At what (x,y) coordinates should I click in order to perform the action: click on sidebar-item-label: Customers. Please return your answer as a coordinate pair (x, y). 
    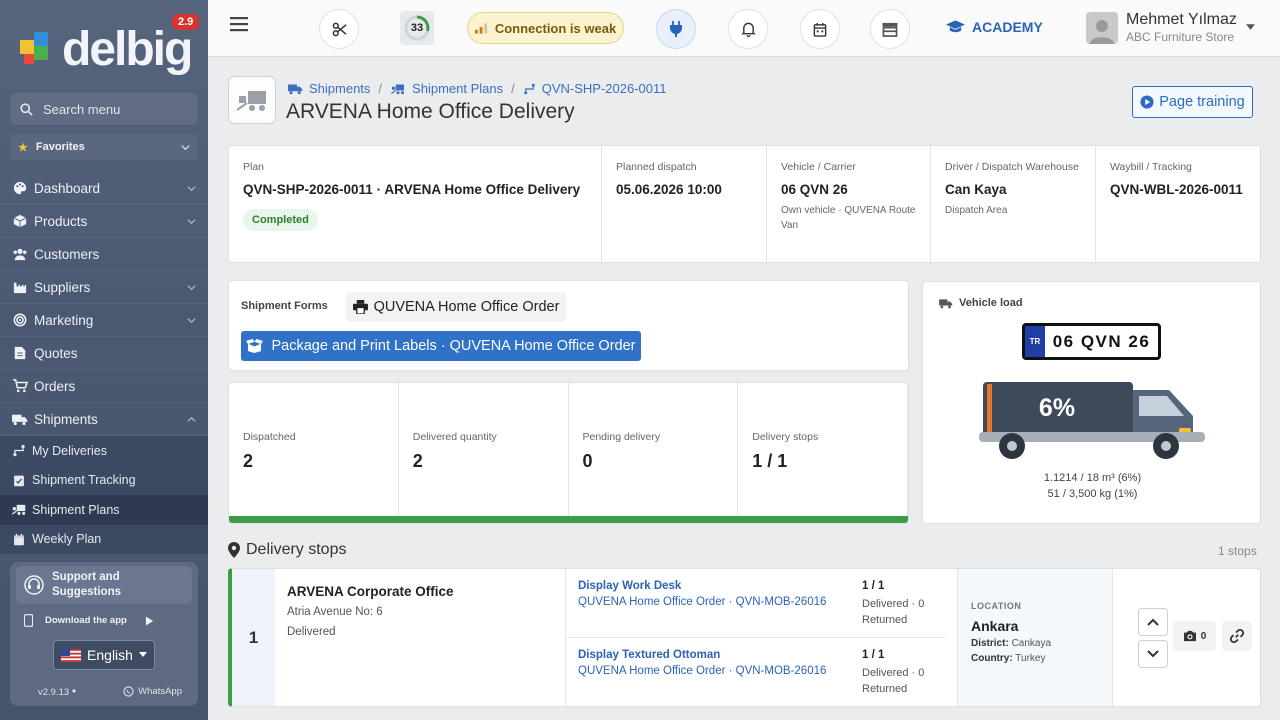
    Looking at the image, I should click on (67, 254).